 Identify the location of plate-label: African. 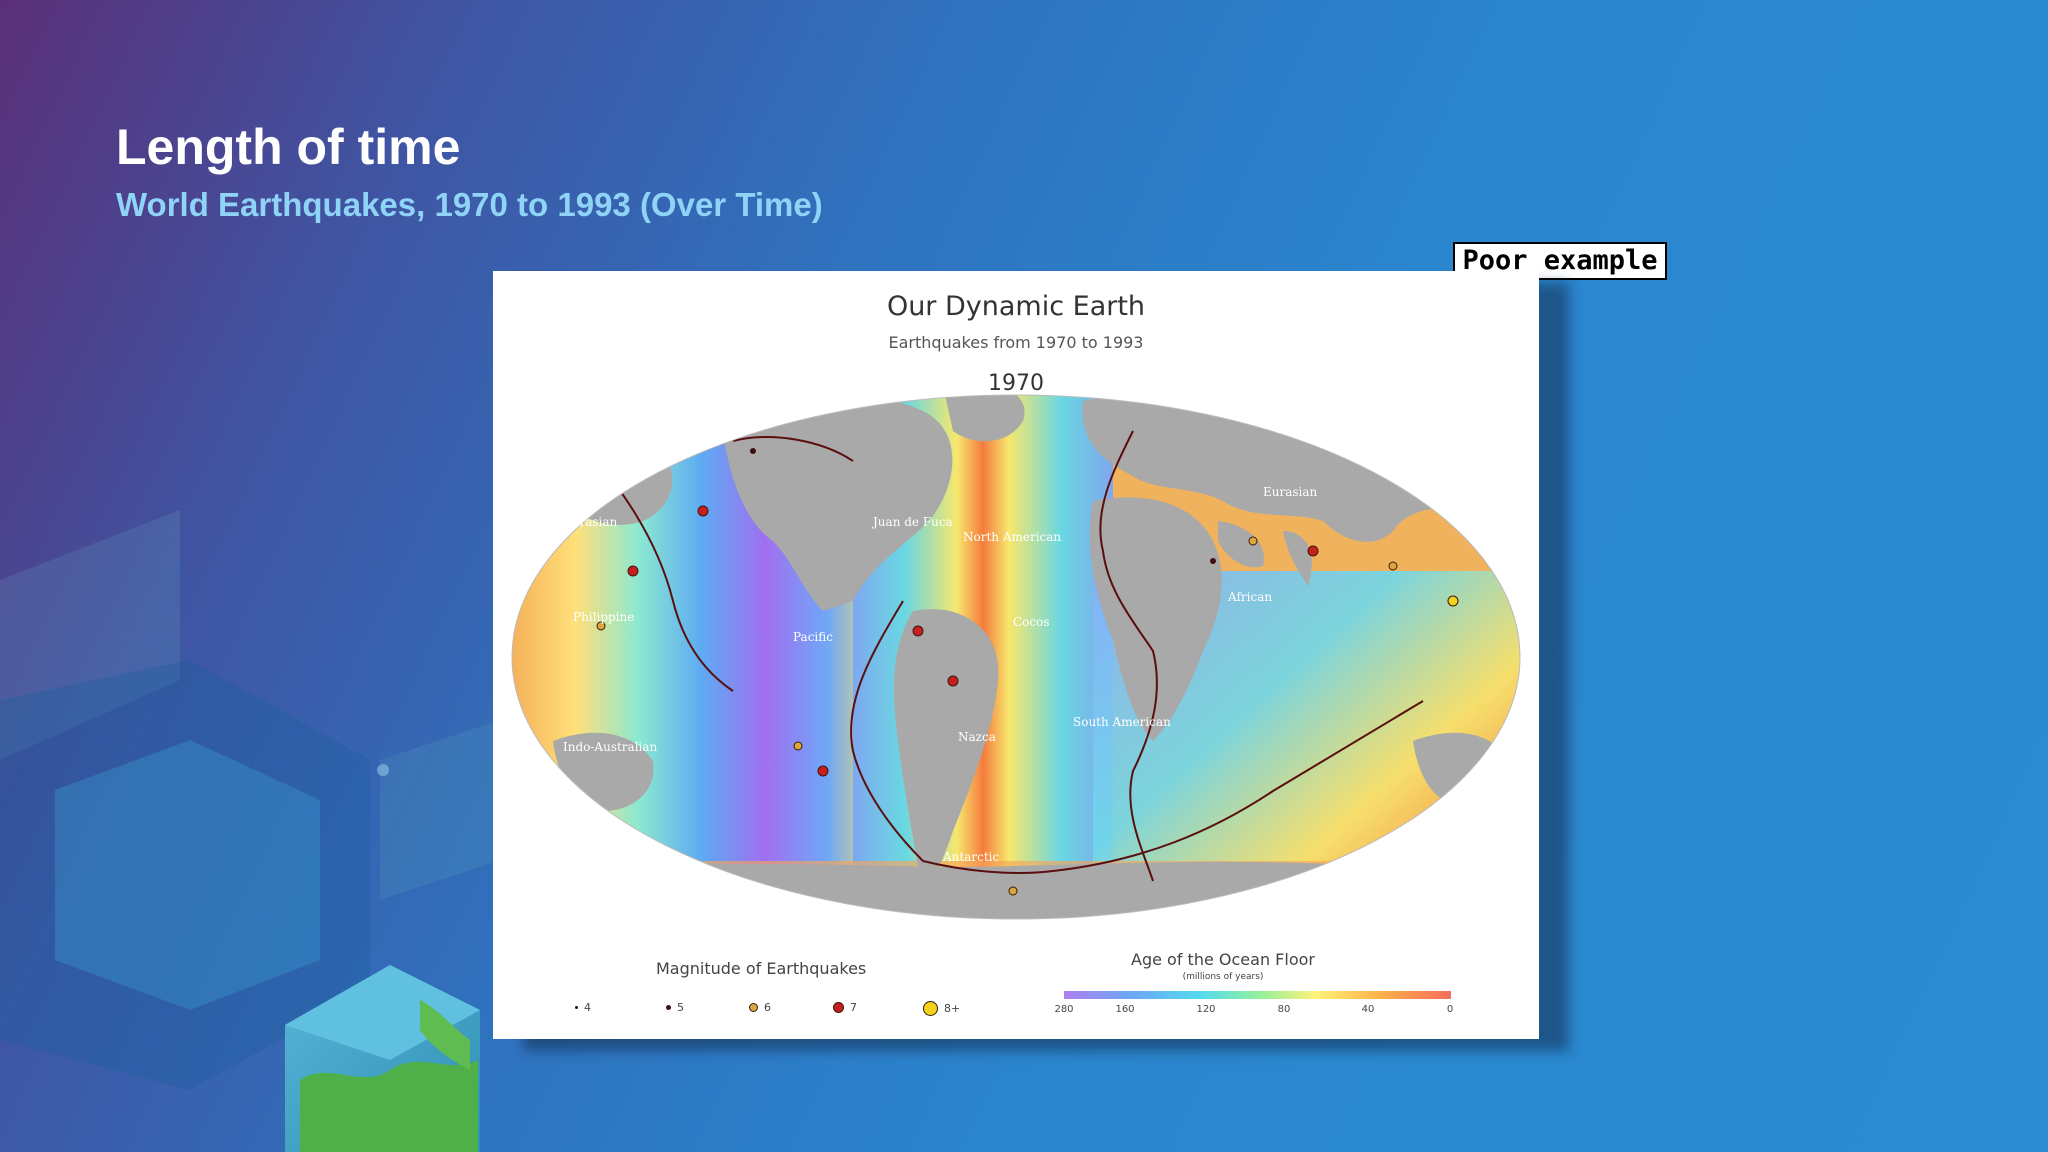
(1249, 597).